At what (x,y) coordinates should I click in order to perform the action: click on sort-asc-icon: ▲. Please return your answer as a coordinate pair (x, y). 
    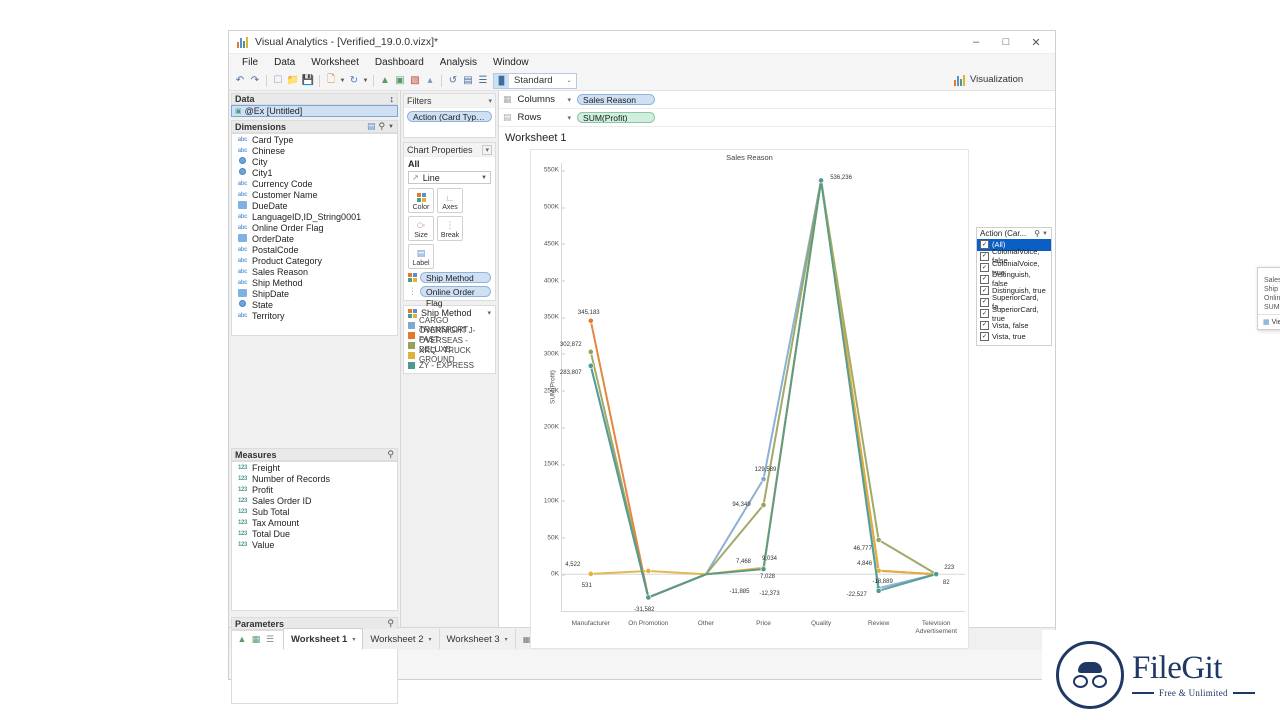
    Looking at the image, I should click on (385, 81).